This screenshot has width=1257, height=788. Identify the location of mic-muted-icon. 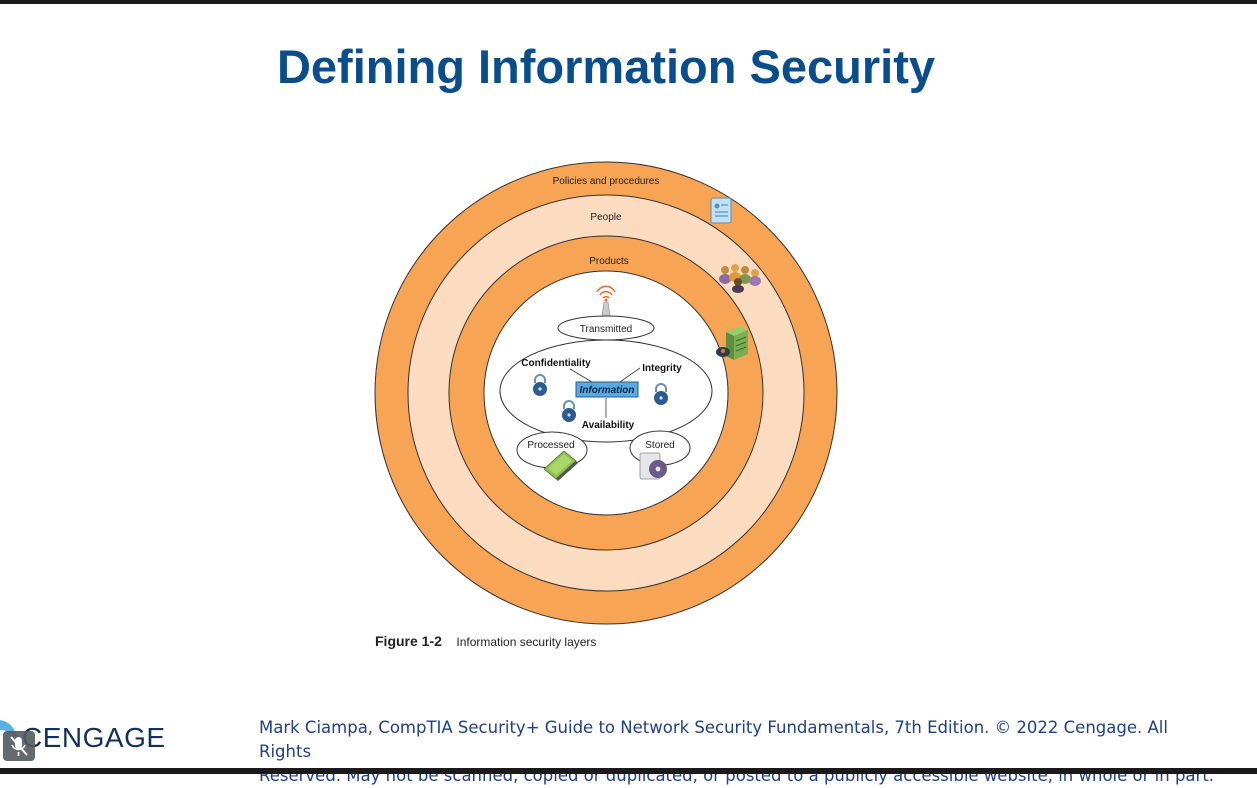
(19, 746).